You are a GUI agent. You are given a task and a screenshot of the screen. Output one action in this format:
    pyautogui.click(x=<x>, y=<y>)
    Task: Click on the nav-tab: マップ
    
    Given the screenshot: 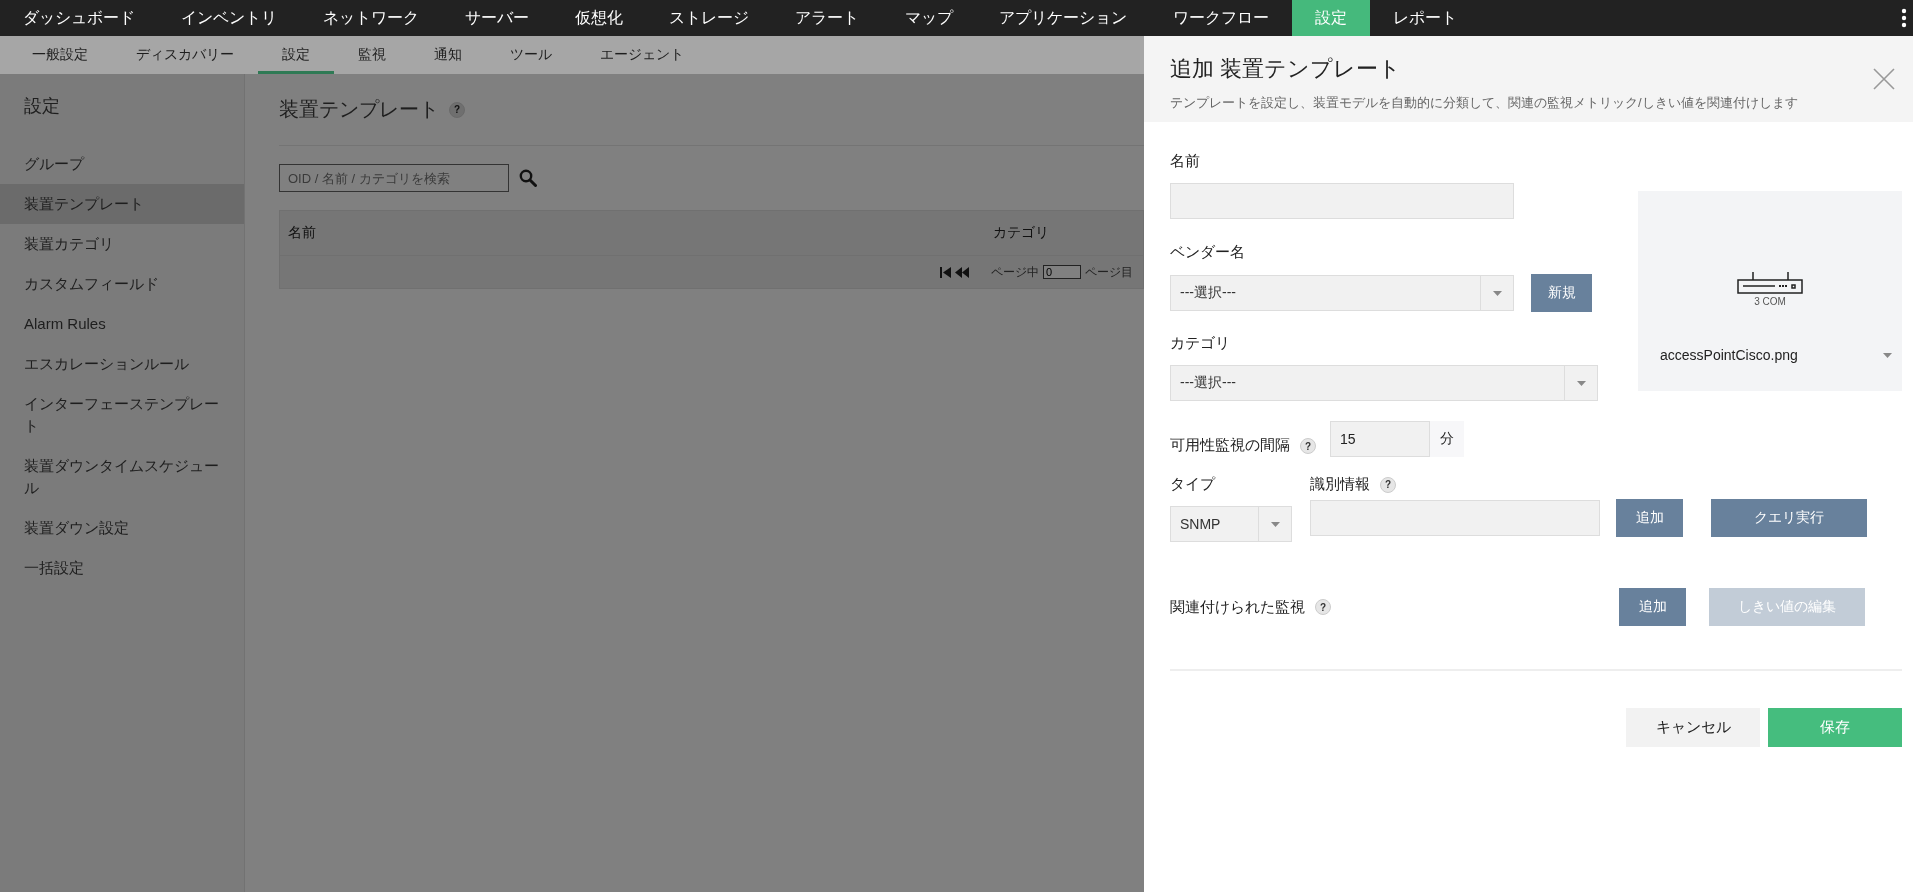 What is the action you would take?
    pyautogui.click(x=929, y=18)
    